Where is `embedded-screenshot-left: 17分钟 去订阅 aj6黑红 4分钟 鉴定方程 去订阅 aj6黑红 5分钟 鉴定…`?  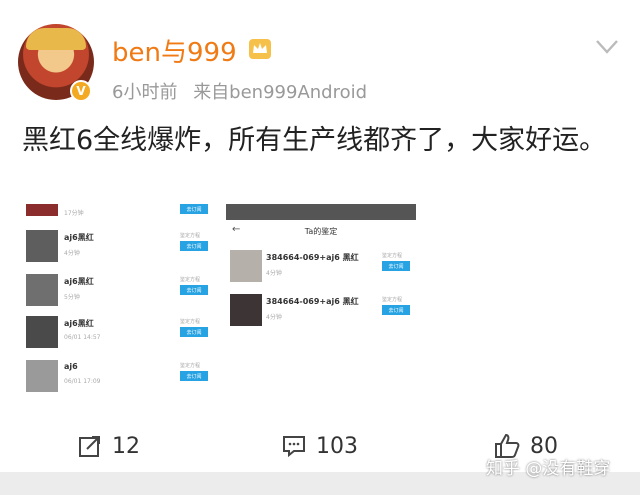
embedded-screenshot-left: 17分钟 去订阅 aj6黑红 4分钟 鉴定方程 去订阅 aj6黑红 5分钟 鉴定… is located at coordinates (118, 302).